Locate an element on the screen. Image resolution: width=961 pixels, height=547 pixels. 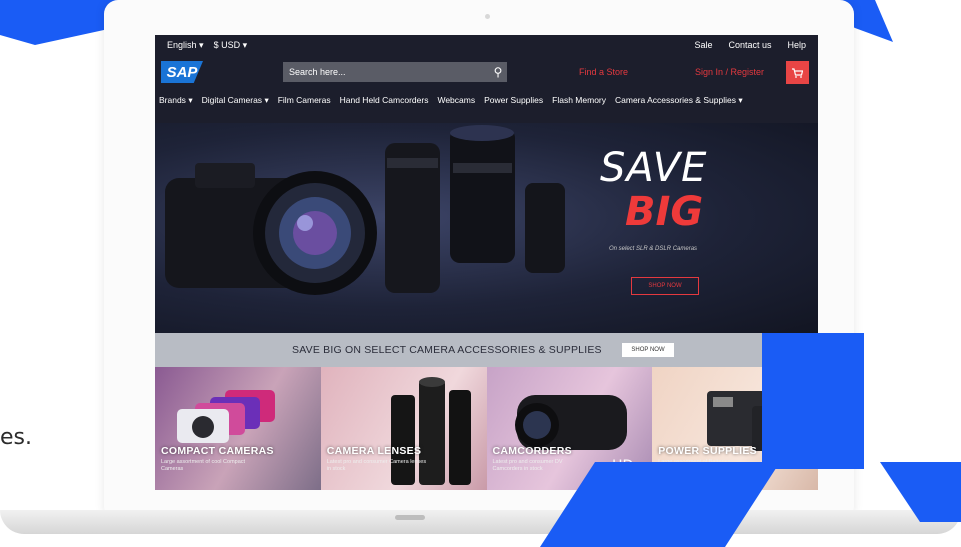
link-contact-us: Contact us is located at coordinates (749, 45).